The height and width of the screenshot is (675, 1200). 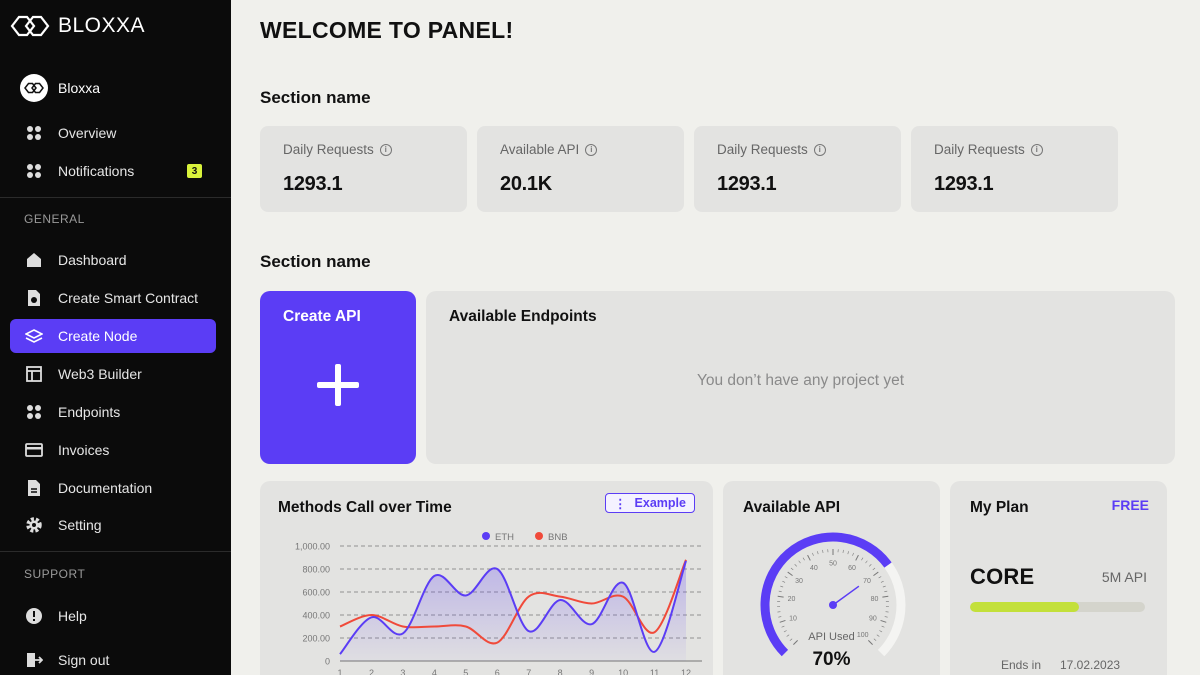 I want to click on plan-quota: 5M API, so click(x=1124, y=577).